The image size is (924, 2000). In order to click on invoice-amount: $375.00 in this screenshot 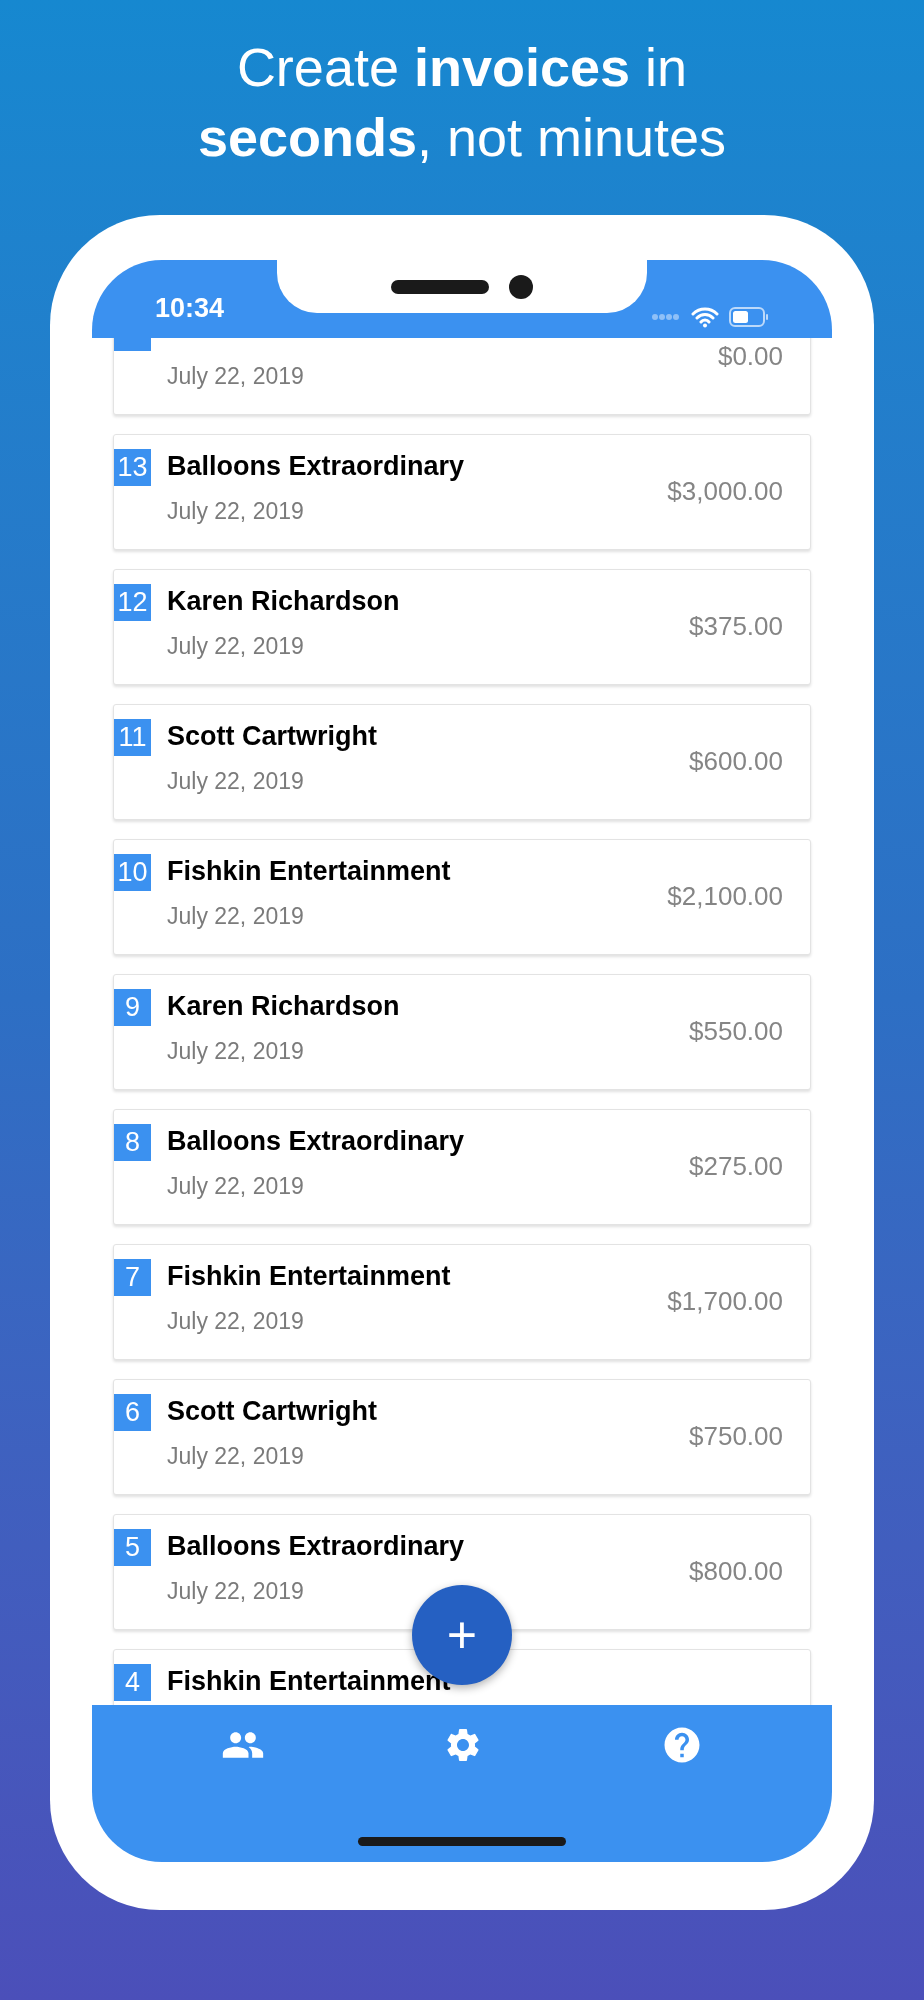, I will do `click(736, 626)`.